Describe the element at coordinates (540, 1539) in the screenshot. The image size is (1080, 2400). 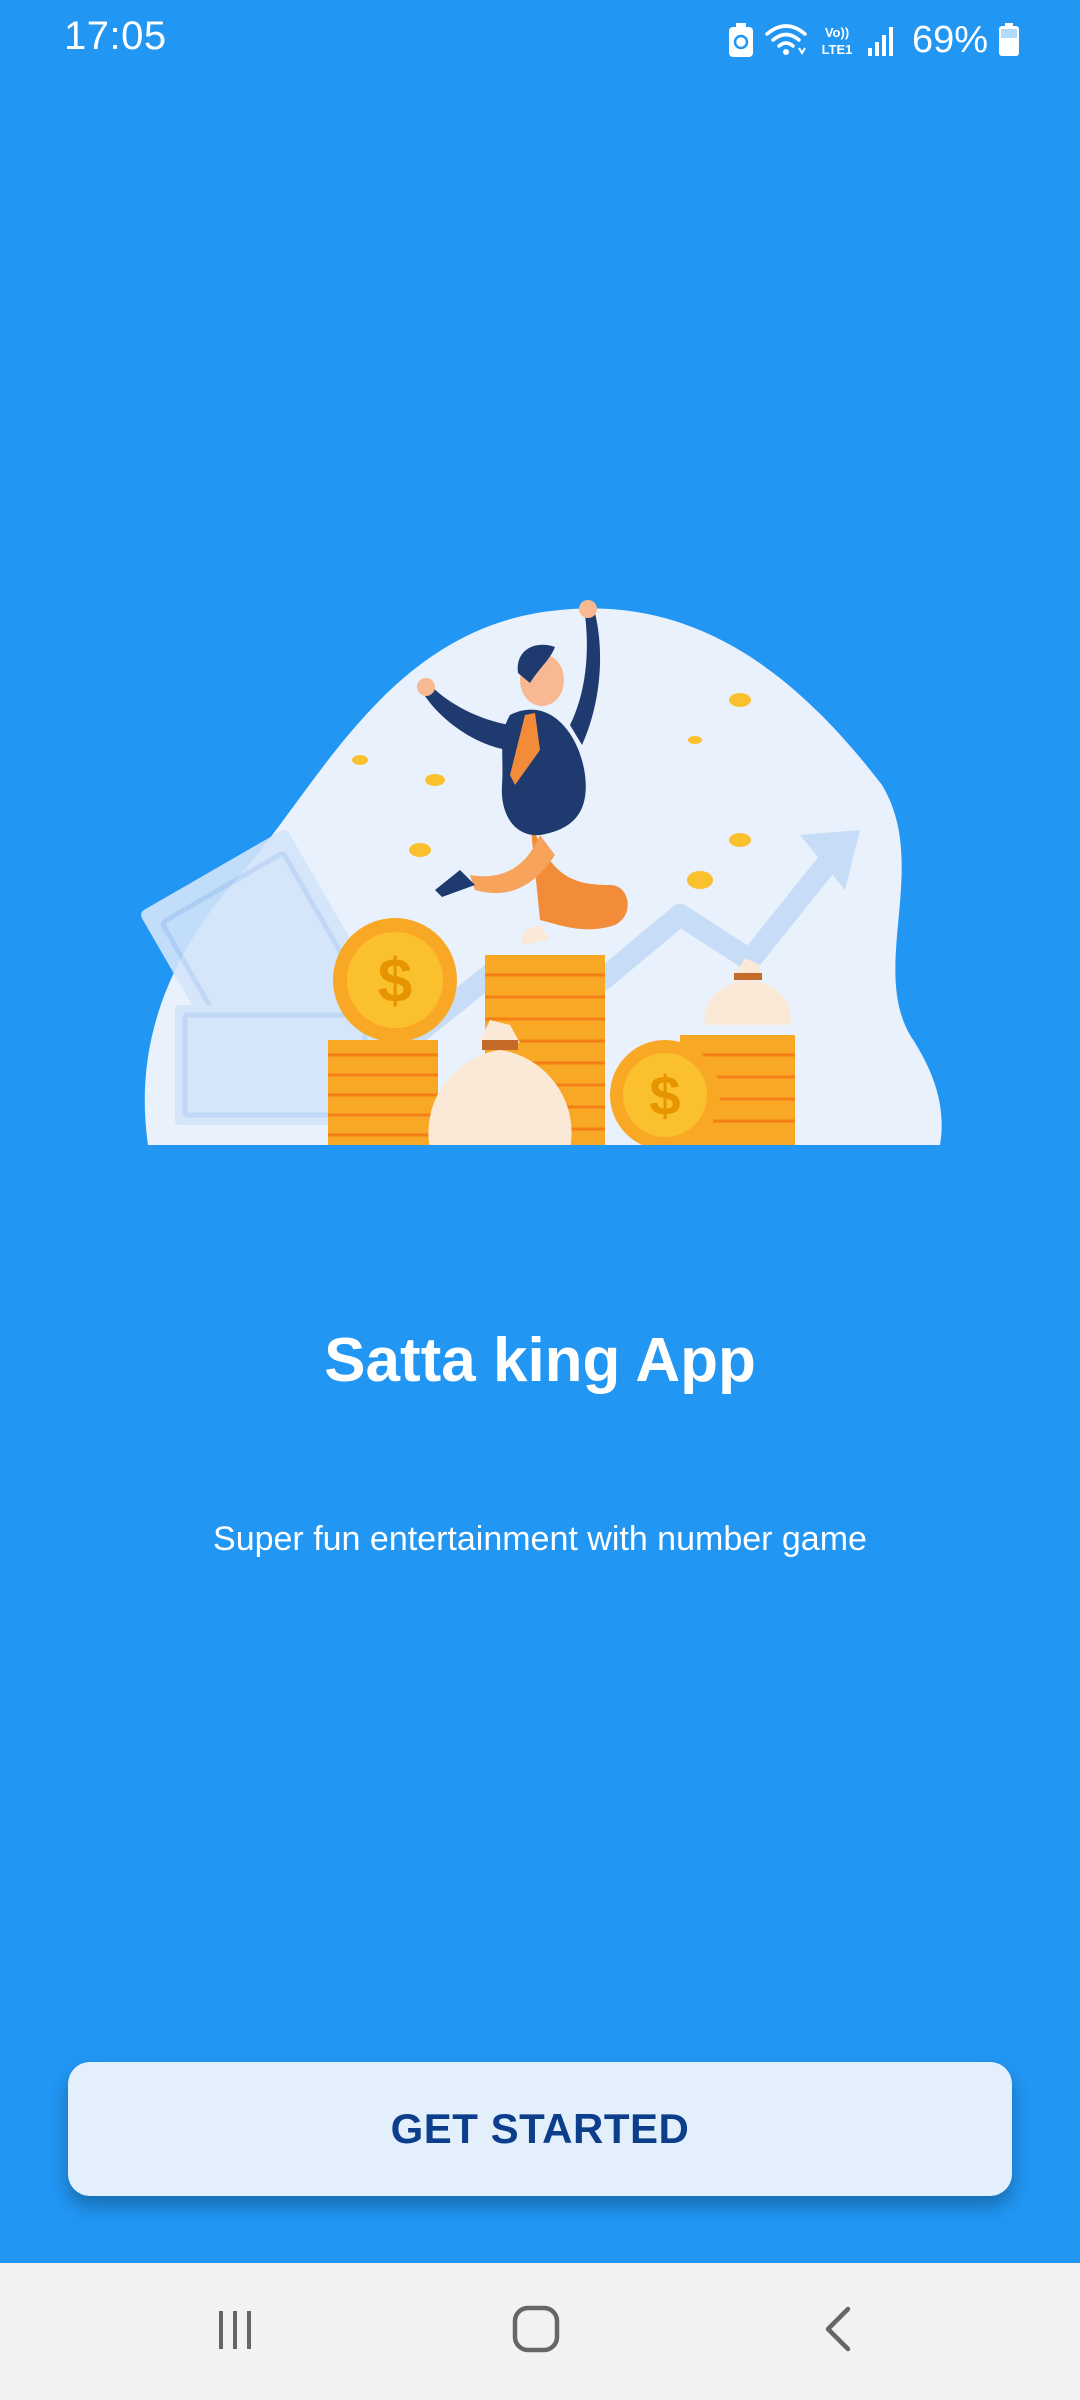
I see `app-subtitle: Super fun entertainment with number game` at that location.